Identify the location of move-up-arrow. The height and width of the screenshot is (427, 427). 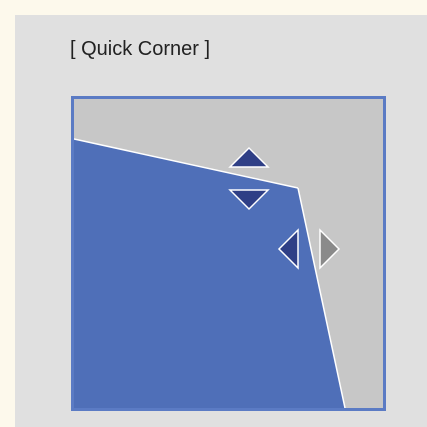
(249, 157).